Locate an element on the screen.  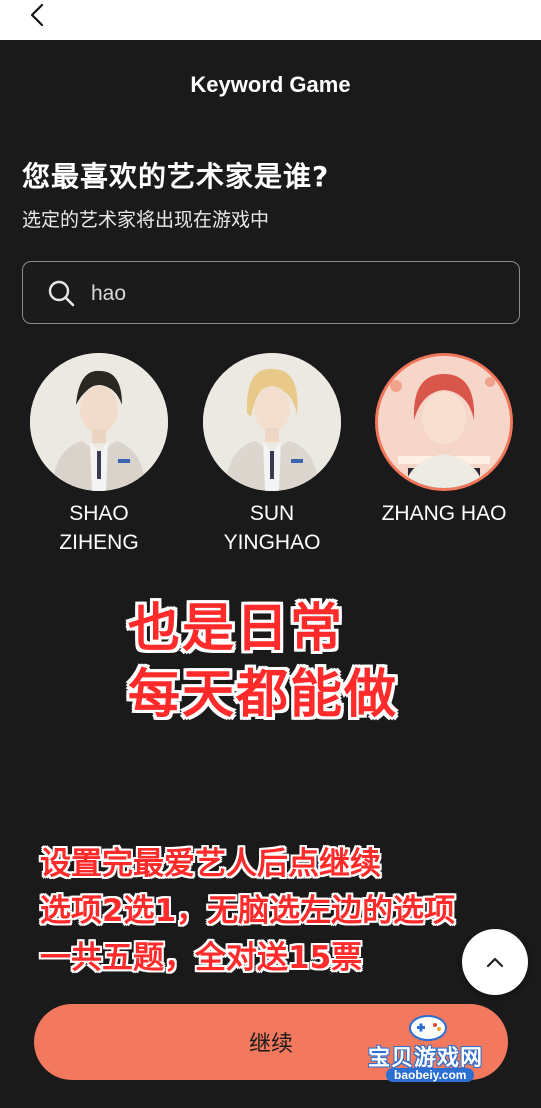
watermark-url: baobeiy.com is located at coordinates (430, 1075).